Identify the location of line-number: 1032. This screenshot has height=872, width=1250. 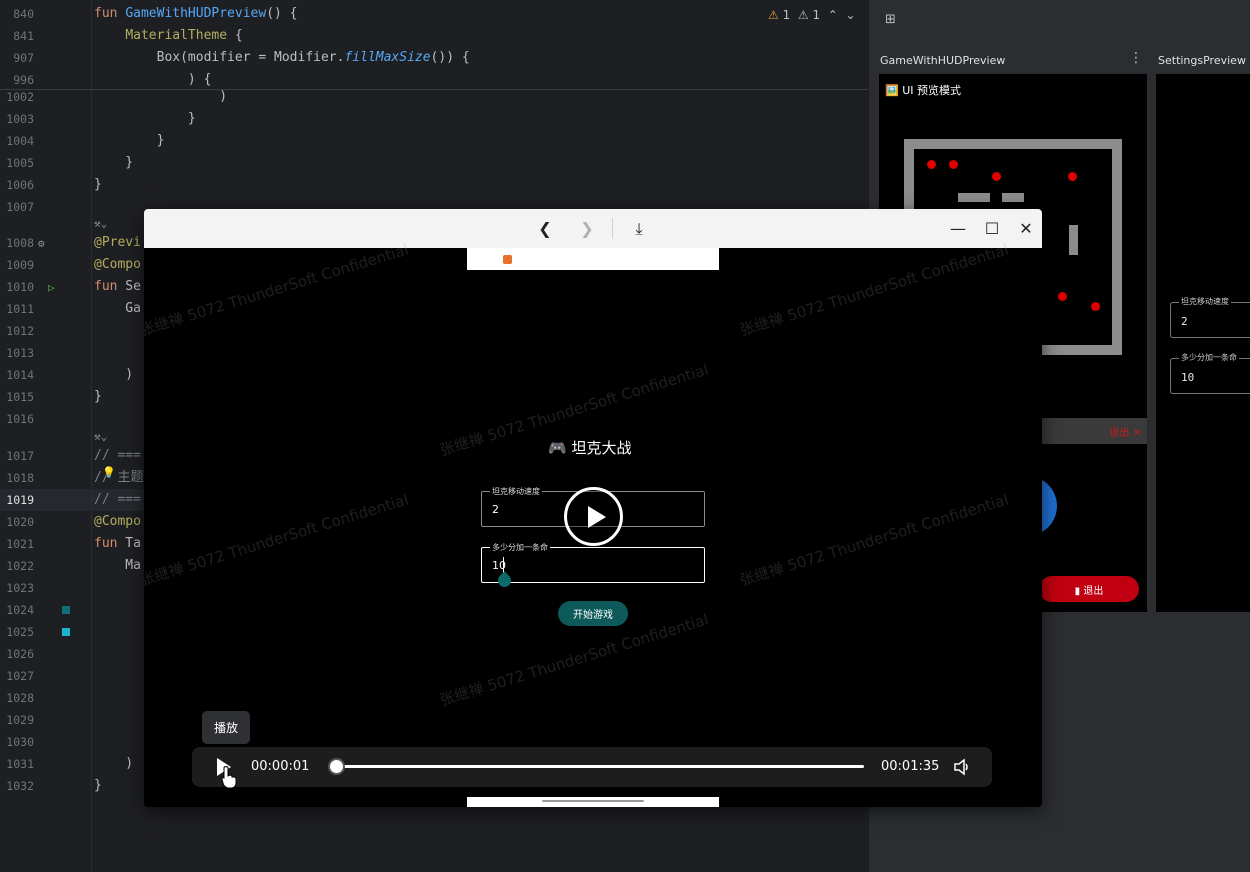
(20, 786).